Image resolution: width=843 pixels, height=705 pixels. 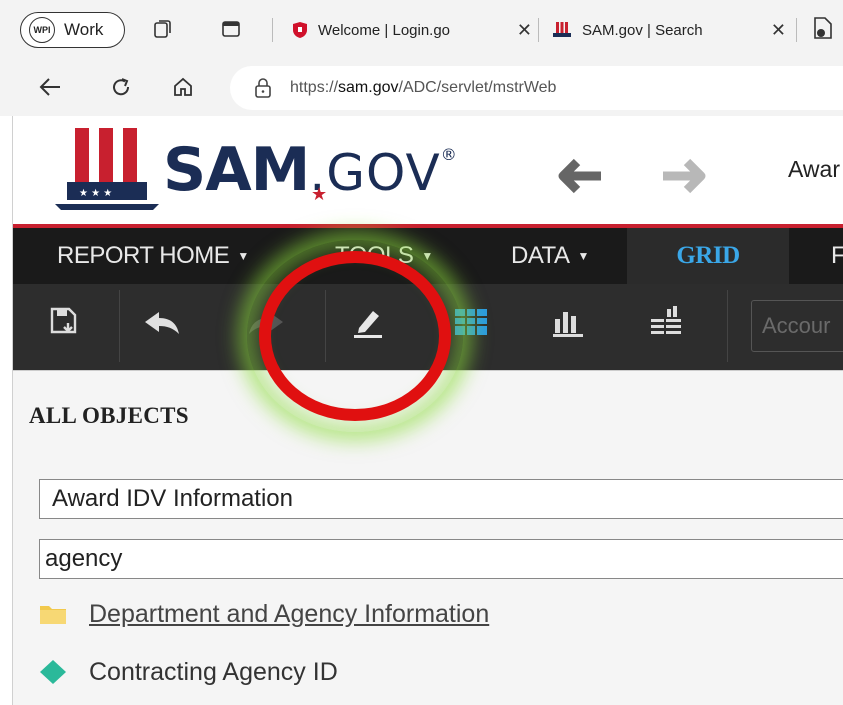 I want to click on list-item-label: Department and Agency Information, so click(x=289, y=614).